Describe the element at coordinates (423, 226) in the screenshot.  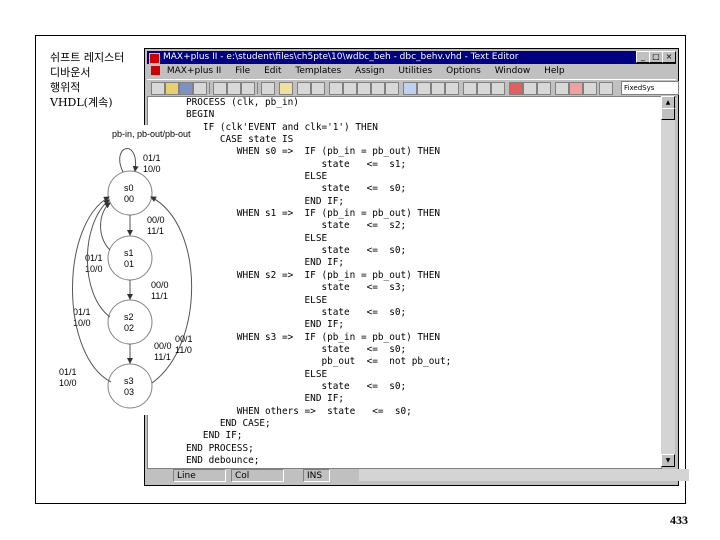
I see `code-line: state <= s2;` at that location.